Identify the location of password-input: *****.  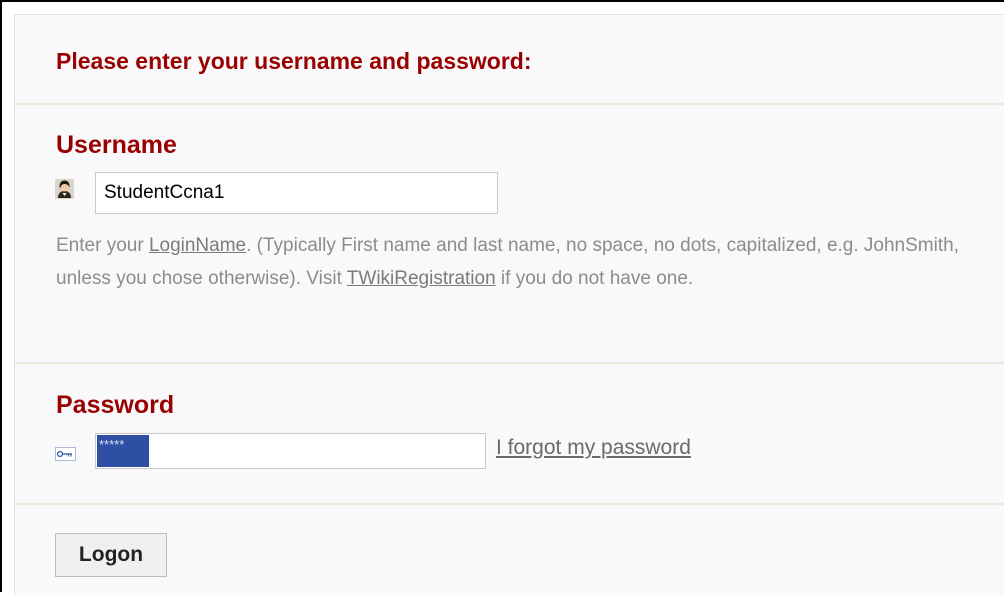
(290, 451).